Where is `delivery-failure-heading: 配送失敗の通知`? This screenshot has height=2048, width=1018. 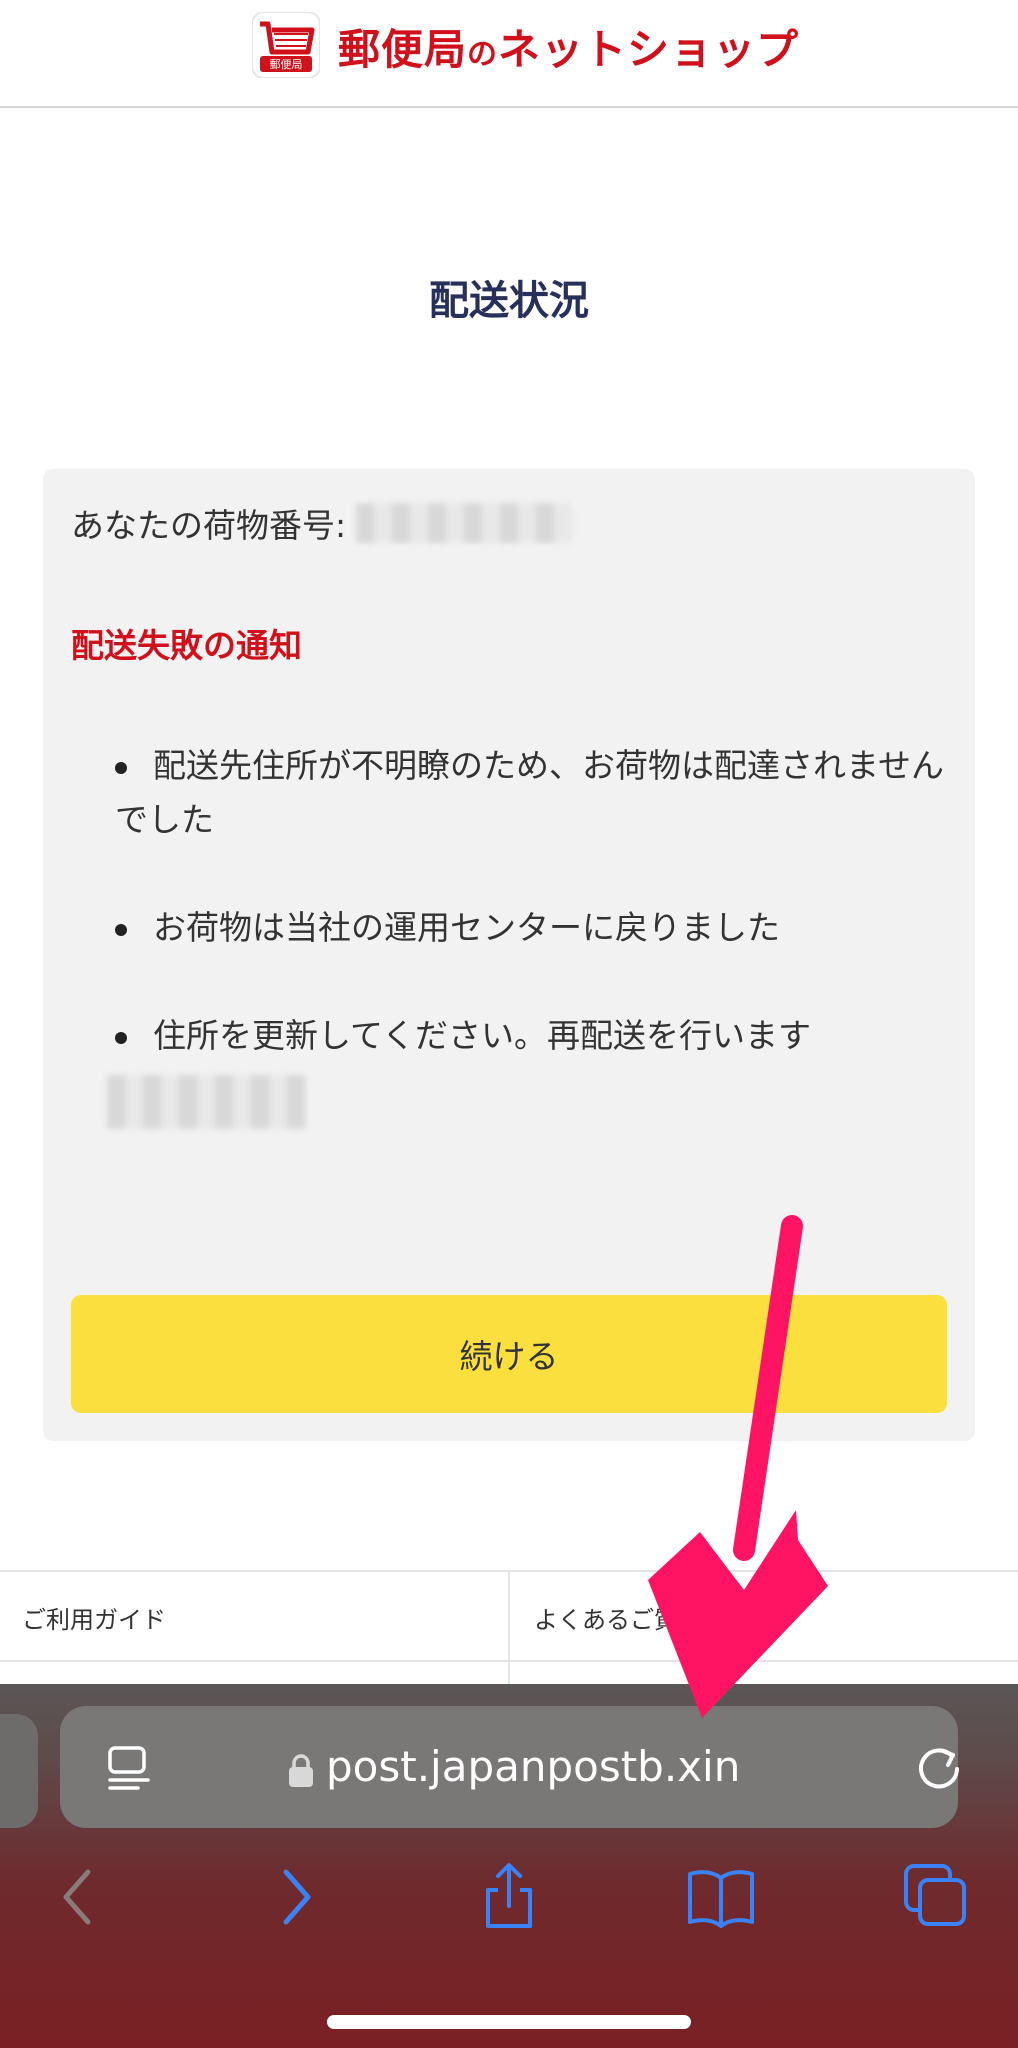
delivery-failure-heading: 配送失敗の通知 is located at coordinates (186, 645).